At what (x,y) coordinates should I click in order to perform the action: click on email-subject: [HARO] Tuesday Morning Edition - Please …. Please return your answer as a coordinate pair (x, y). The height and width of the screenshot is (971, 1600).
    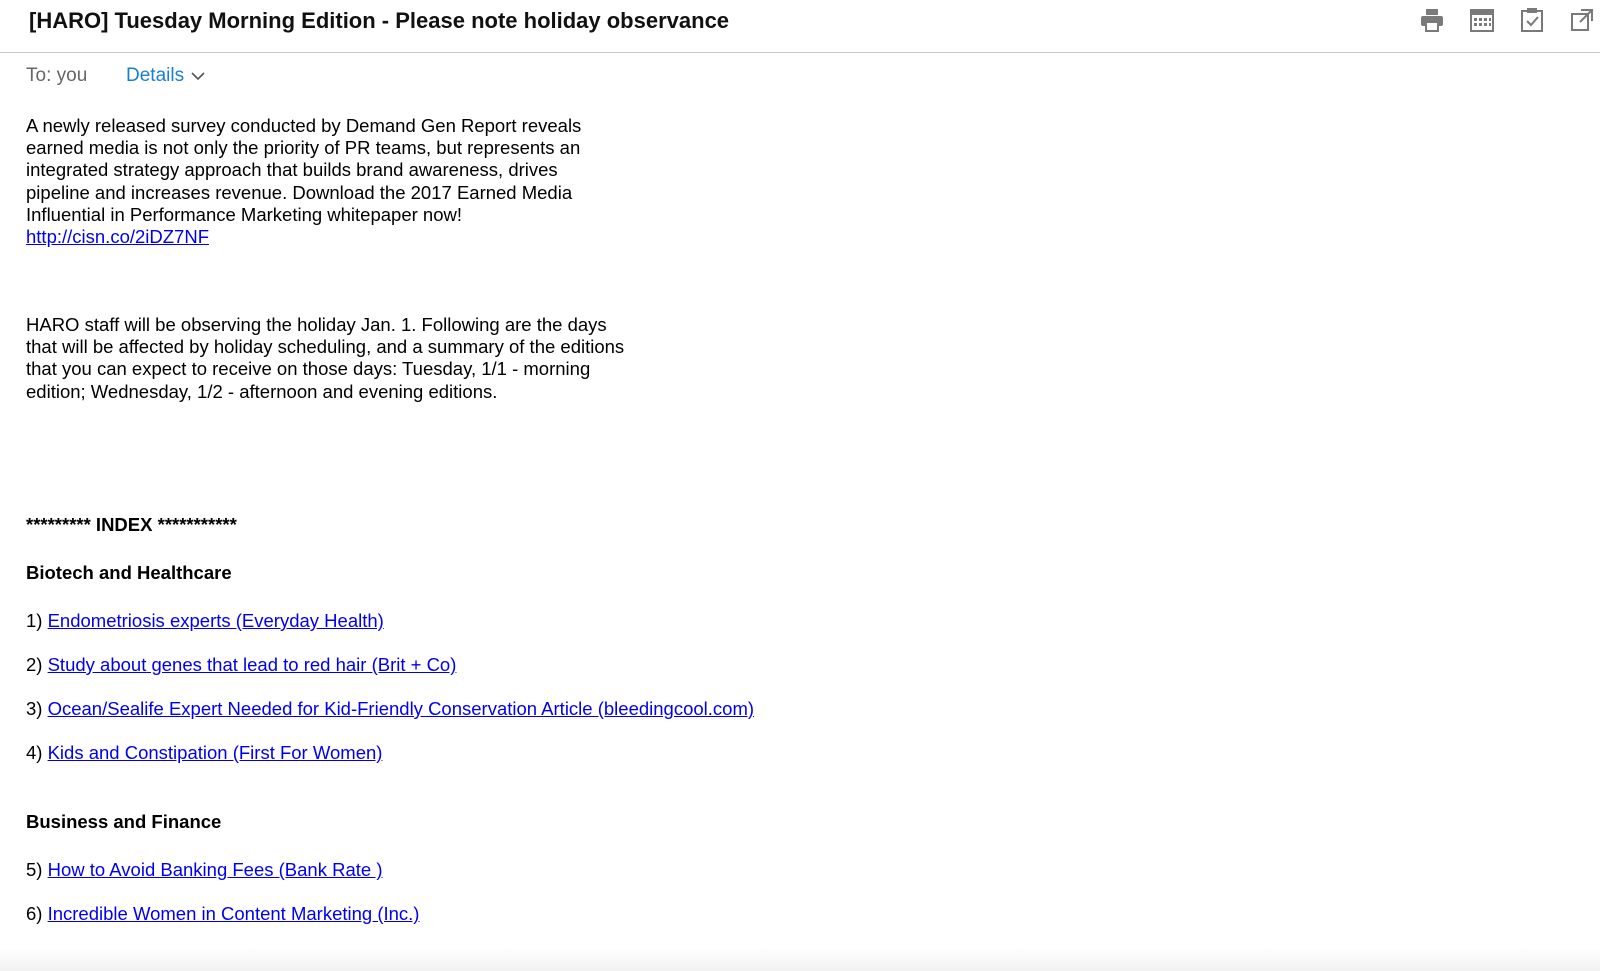
    Looking at the image, I should click on (379, 20).